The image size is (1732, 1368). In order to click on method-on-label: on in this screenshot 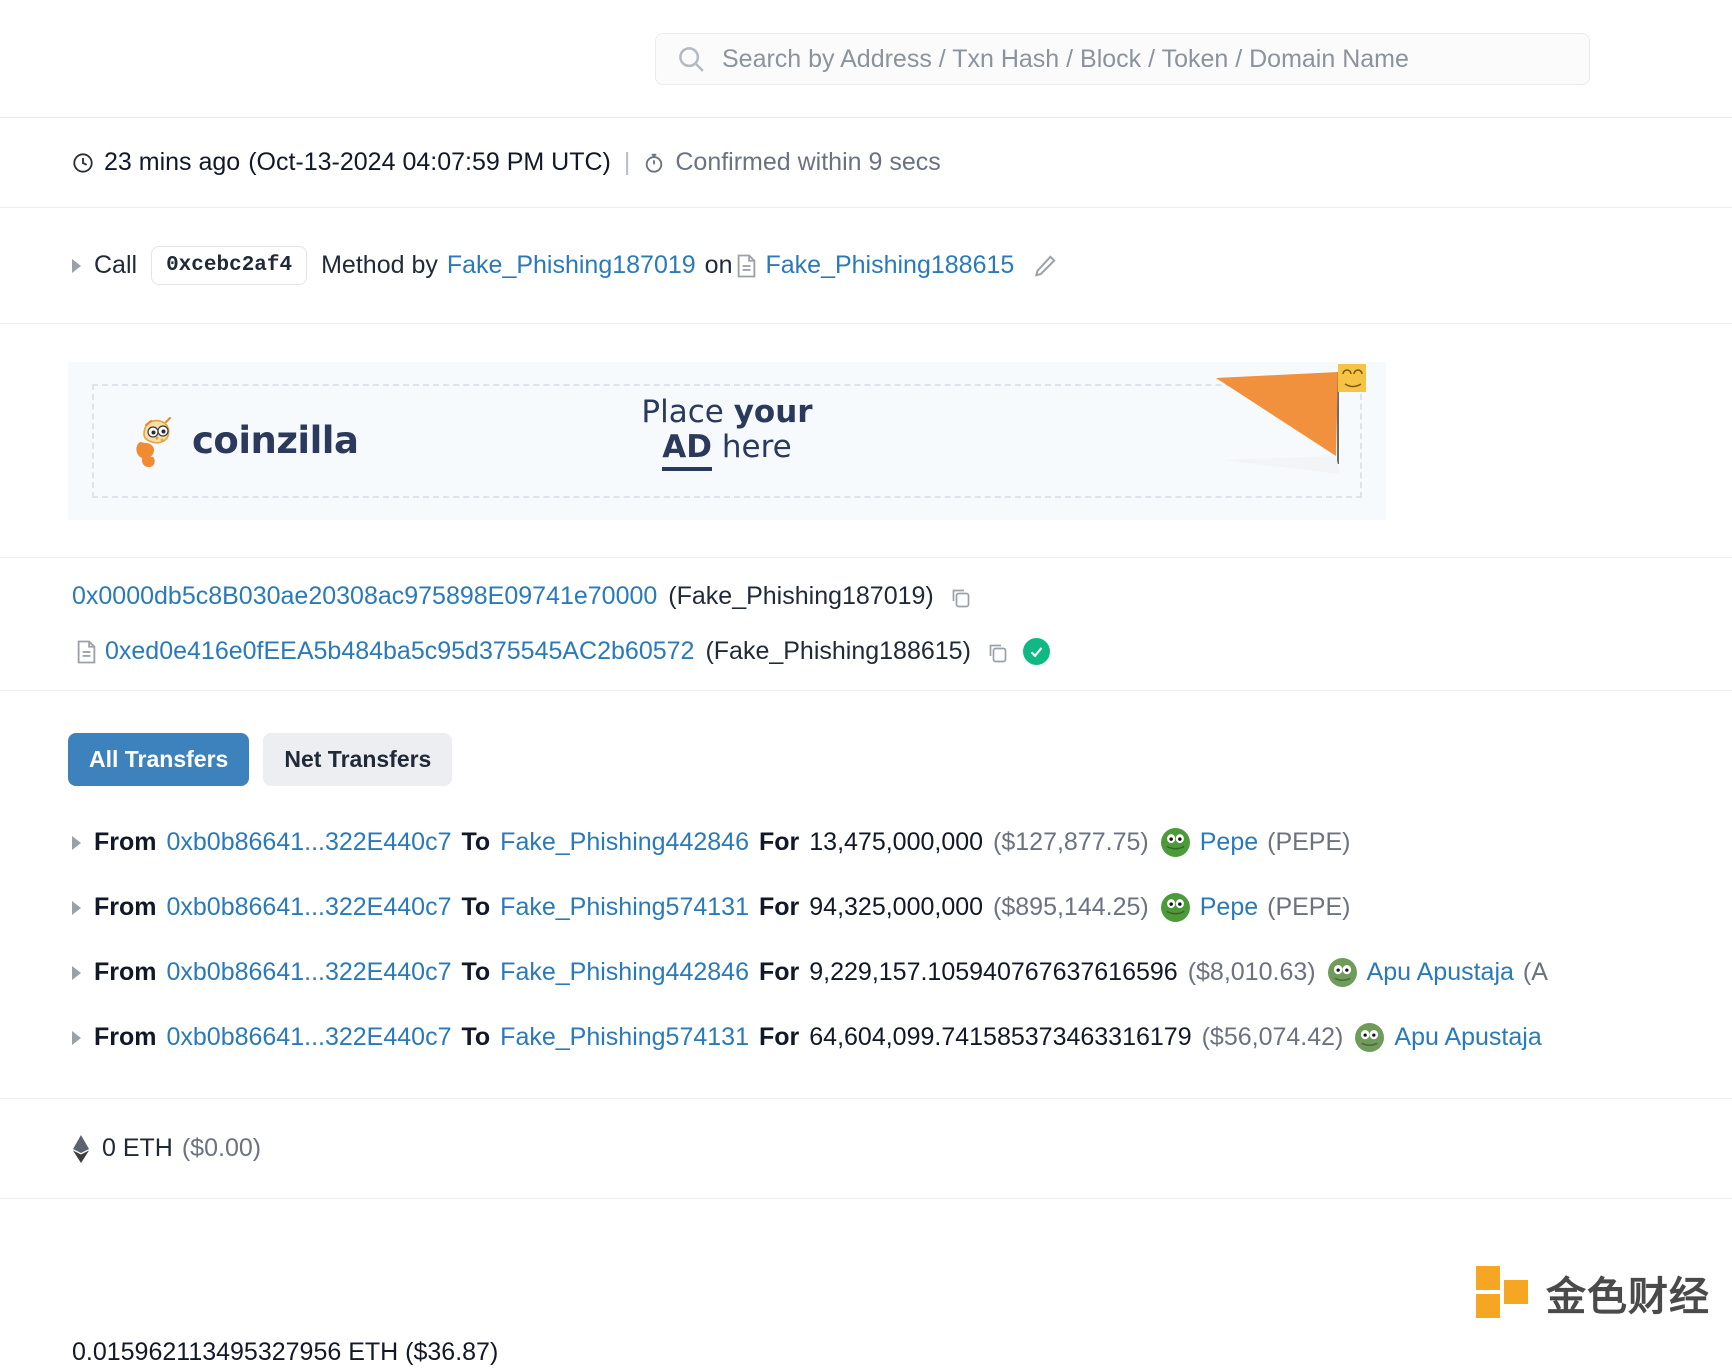, I will do `click(718, 265)`.